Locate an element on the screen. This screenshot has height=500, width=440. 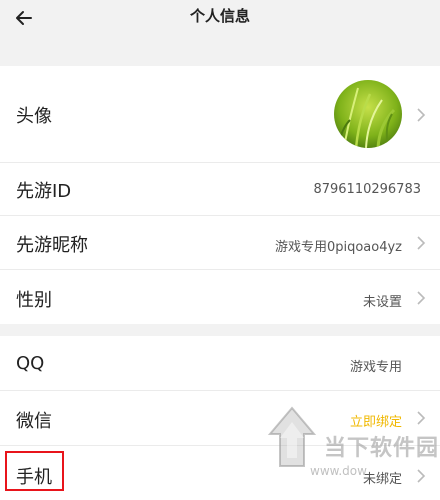
avatar-label: 头像 is located at coordinates (34, 116).